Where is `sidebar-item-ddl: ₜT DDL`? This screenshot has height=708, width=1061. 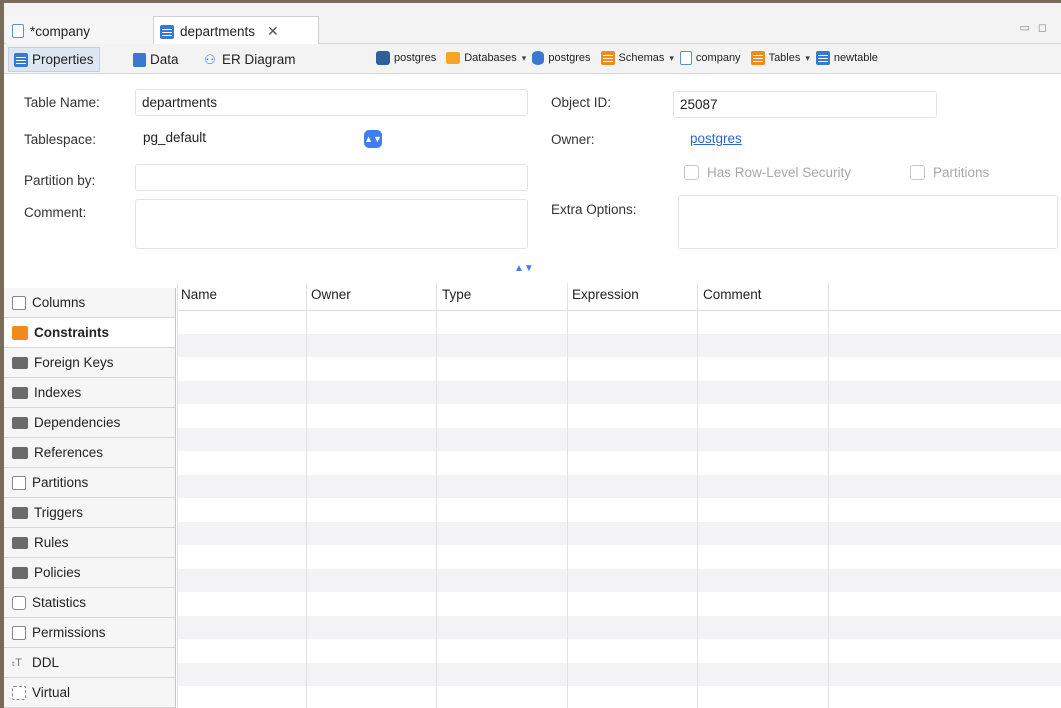 sidebar-item-ddl: ₜT DDL is located at coordinates (89, 663).